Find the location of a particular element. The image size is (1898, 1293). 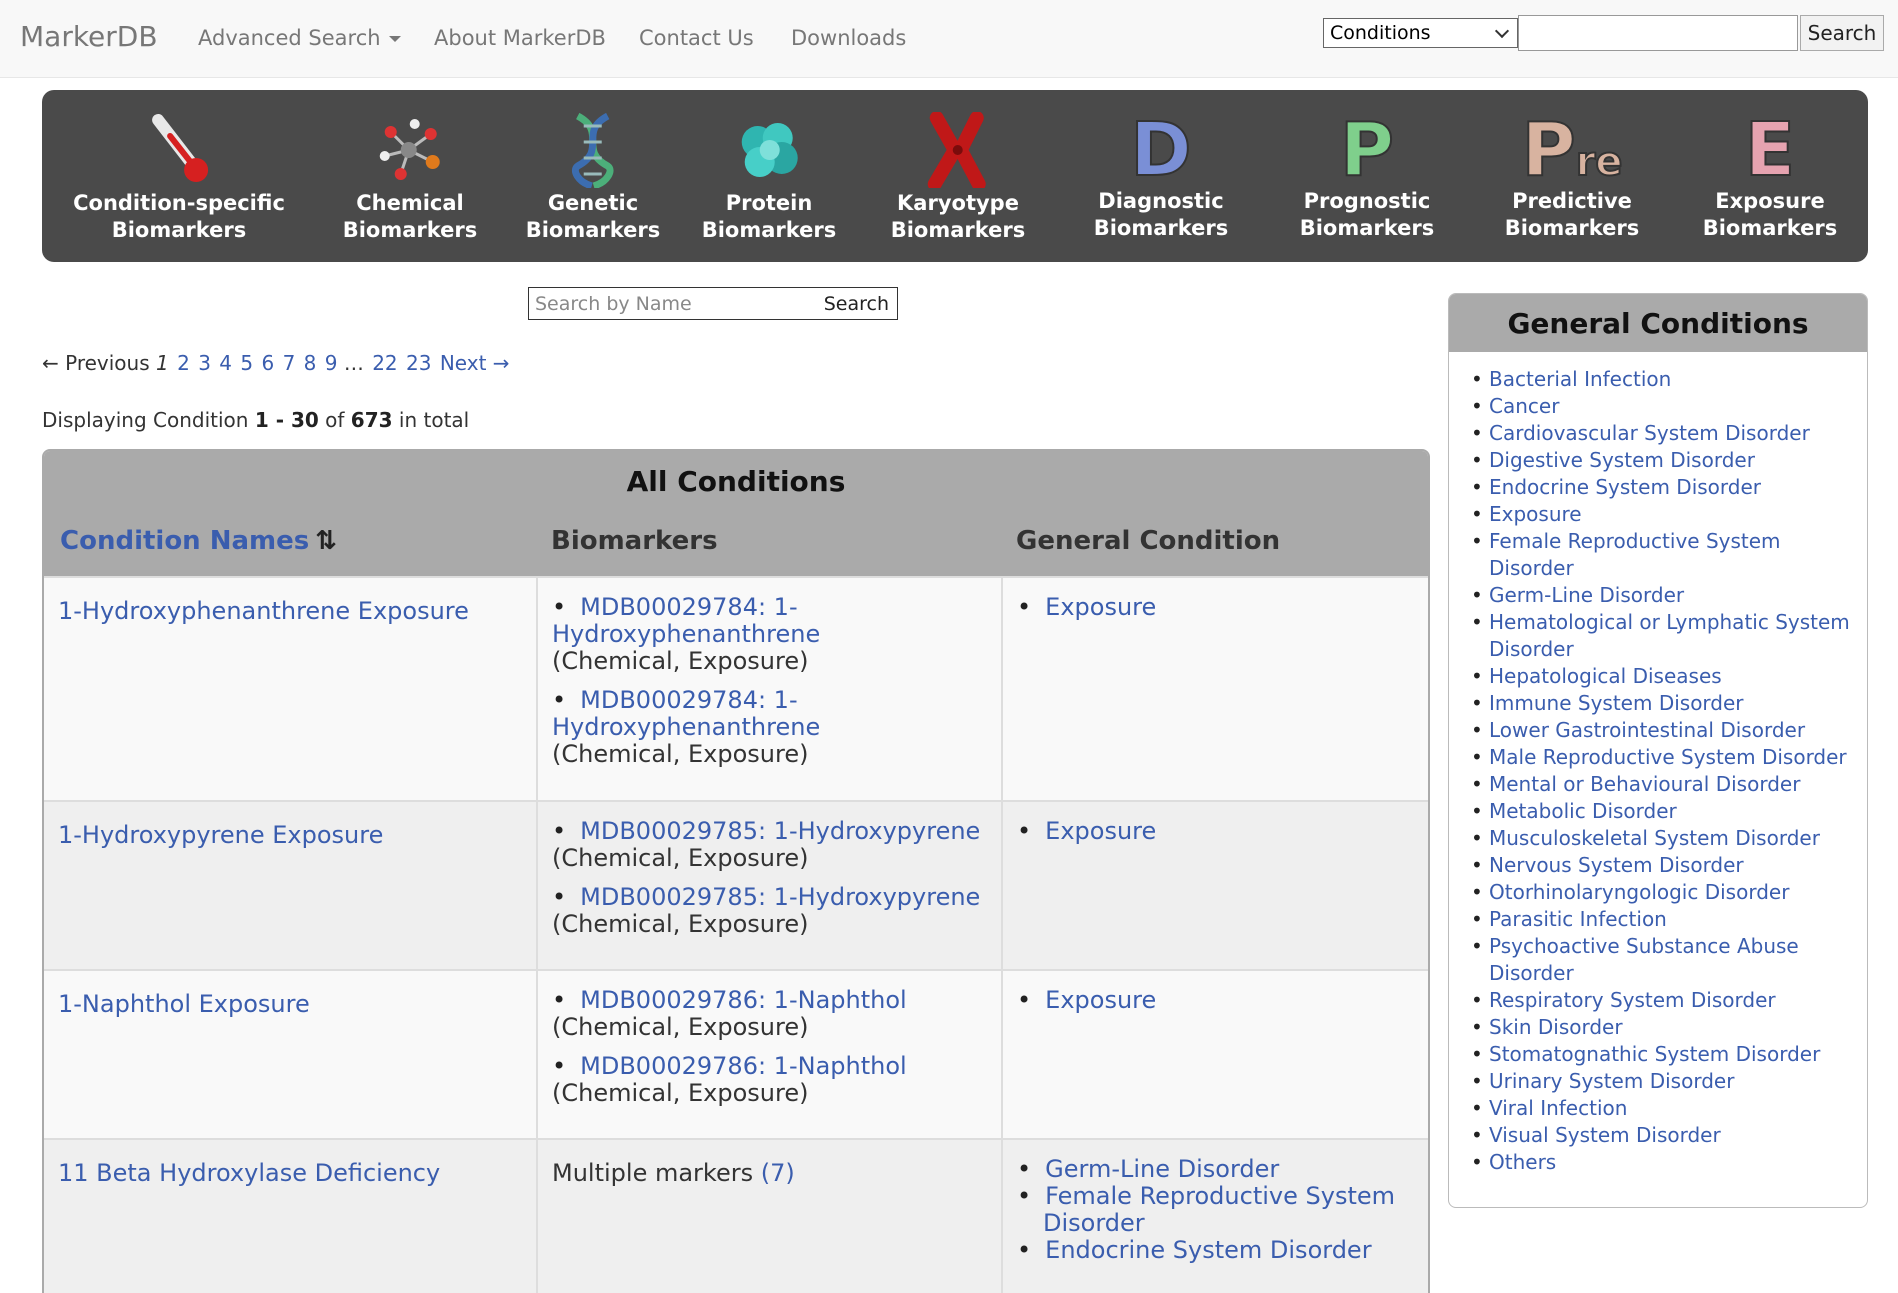

sidebar-condition-link: Viral Infection is located at coordinates (1558, 1108).